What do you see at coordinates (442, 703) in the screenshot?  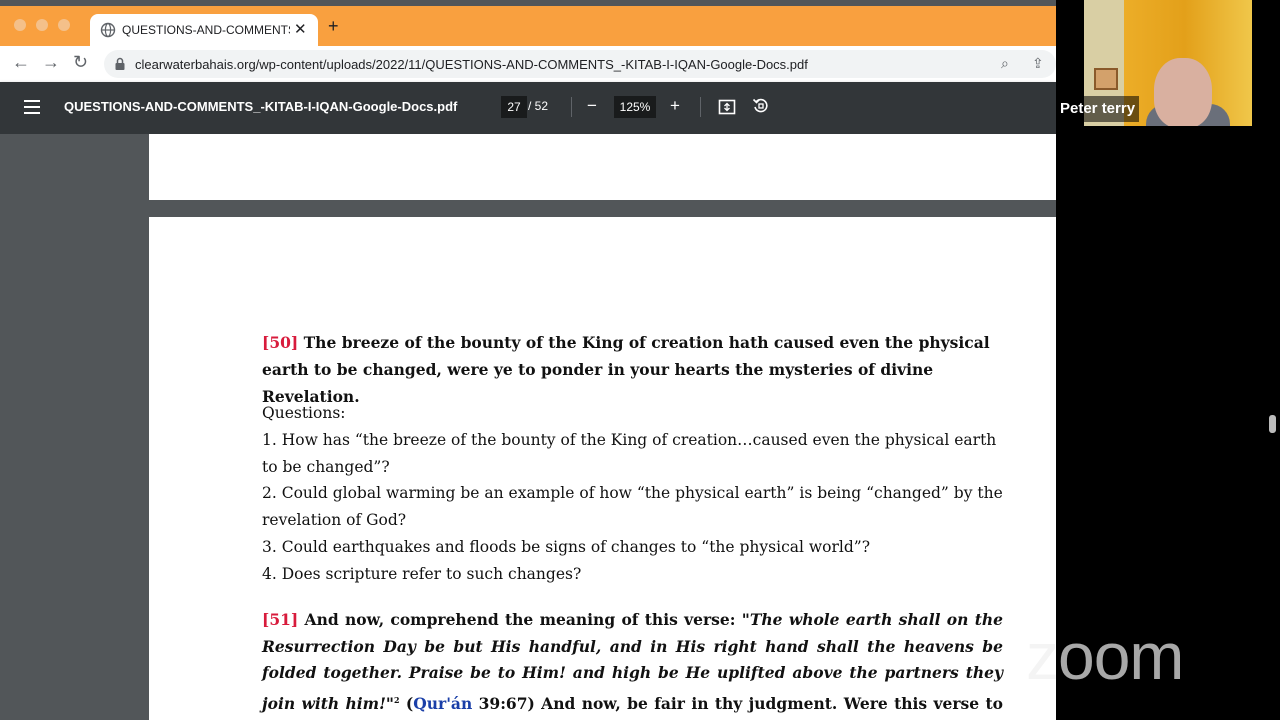 I see `quran-reference-link: Qur'án` at bounding box center [442, 703].